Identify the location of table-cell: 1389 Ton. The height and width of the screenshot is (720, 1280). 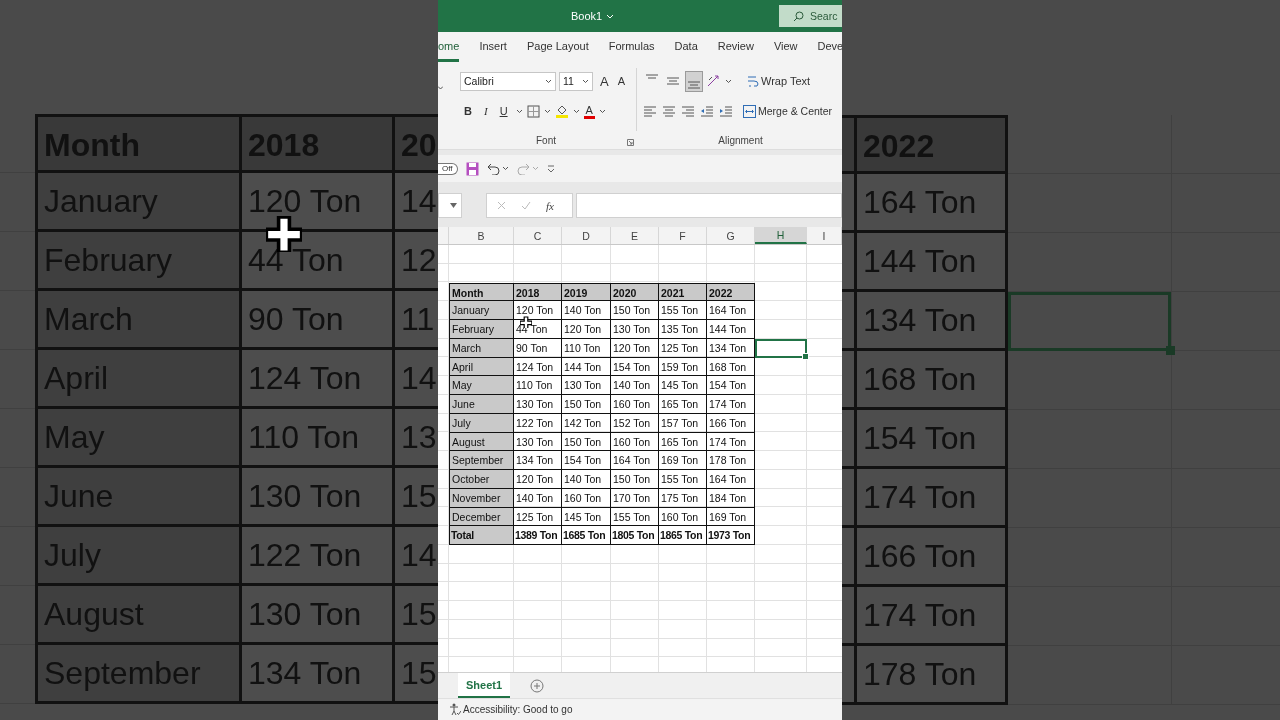
(538, 535).